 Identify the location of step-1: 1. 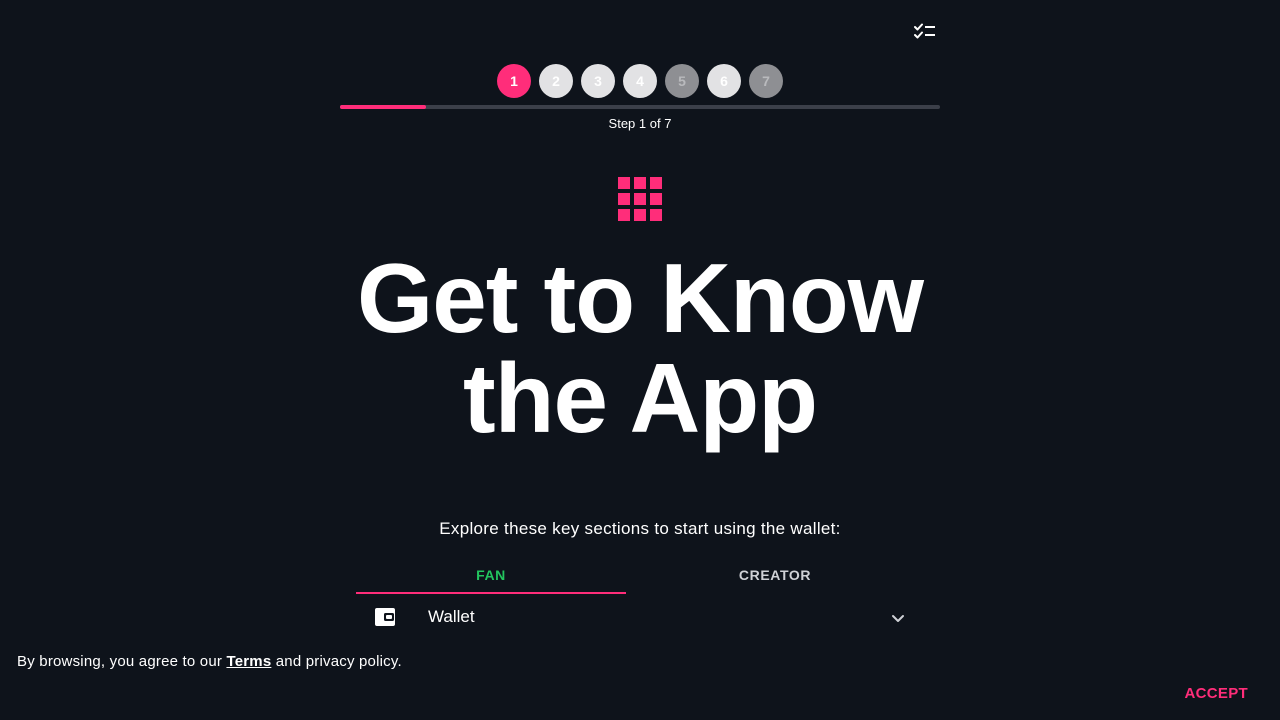
(514, 81).